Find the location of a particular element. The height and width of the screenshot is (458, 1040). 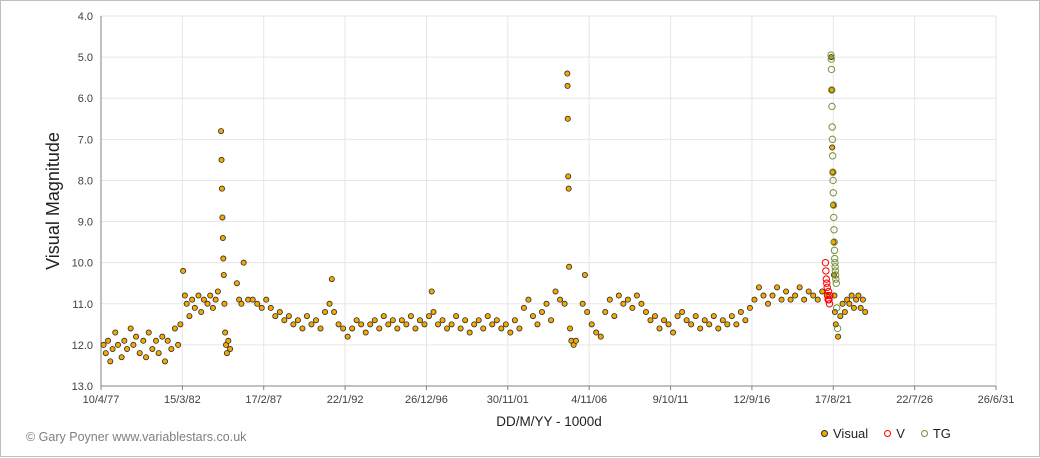

legend-label: Visual is located at coordinates (851, 433).